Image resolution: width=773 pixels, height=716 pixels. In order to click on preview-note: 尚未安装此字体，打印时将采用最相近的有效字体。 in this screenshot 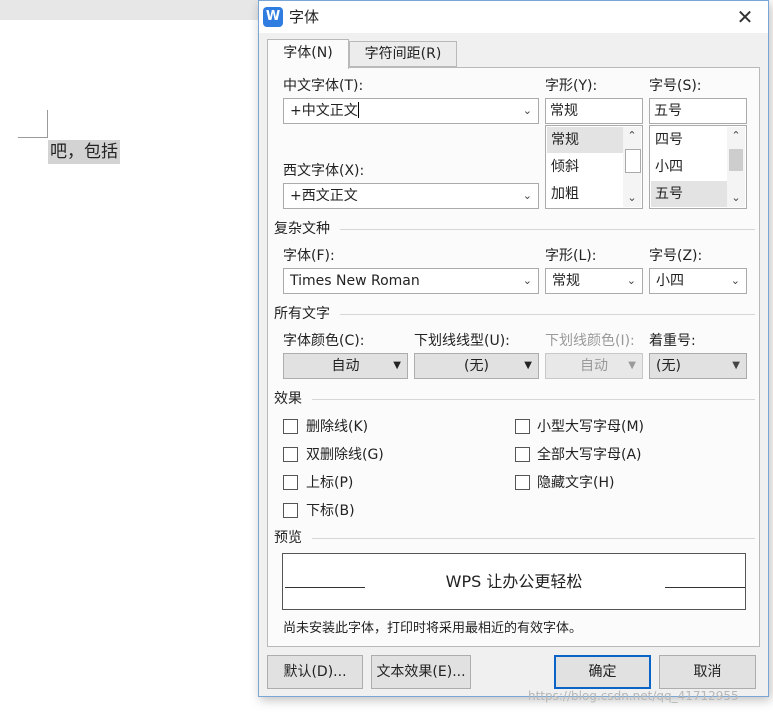, I will do `click(433, 628)`.